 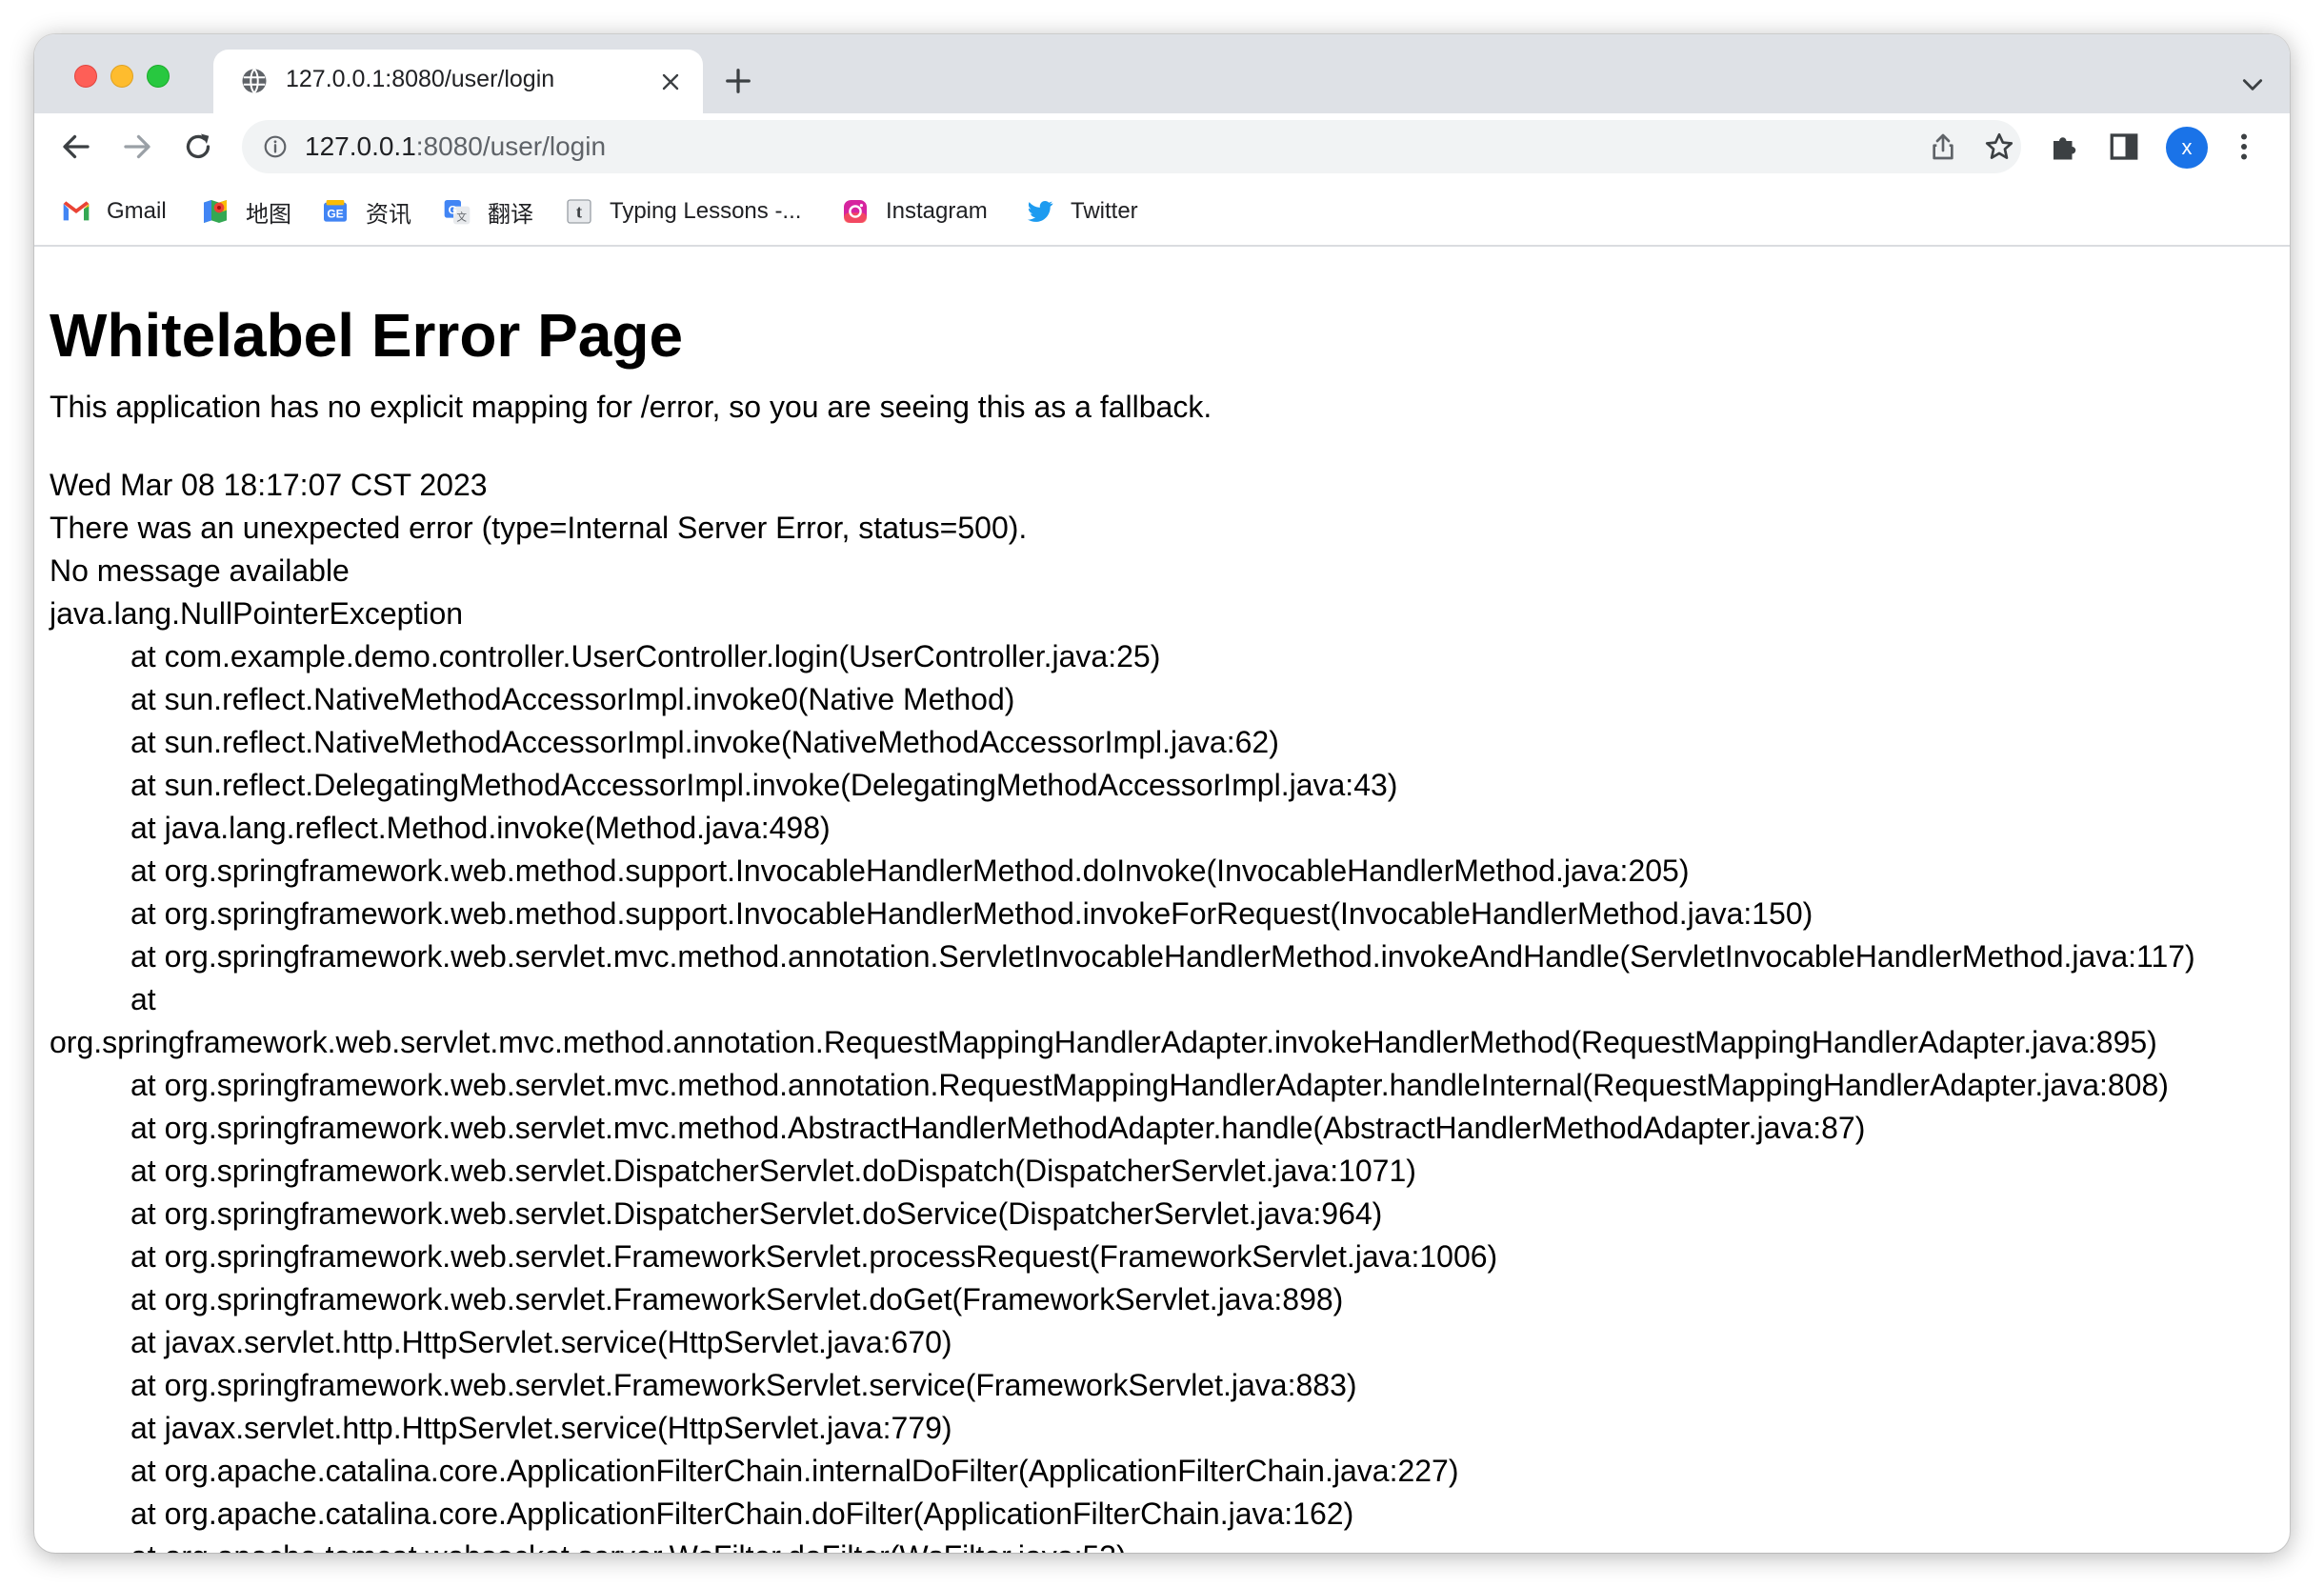 What do you see at coordinates (462, 217) in the screenshot?
I see `svg-text: 文` at bounding box center [462, 217].